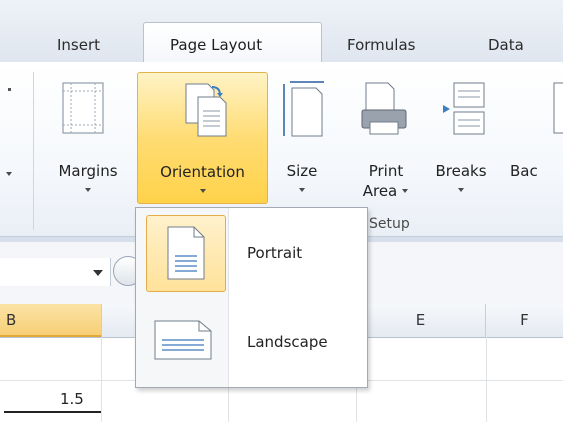  What do you see at coordinates (302, 190) in the screenshot?
I see `size-dropdown-arrow-icon` at bounding box center [302, 190].